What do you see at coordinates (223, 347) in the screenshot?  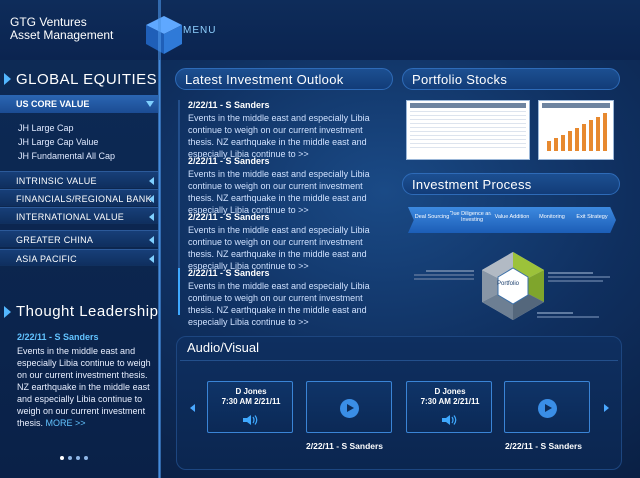 I see `audio-visual-title: Audio/Visual` at bounding box center [223, 347].